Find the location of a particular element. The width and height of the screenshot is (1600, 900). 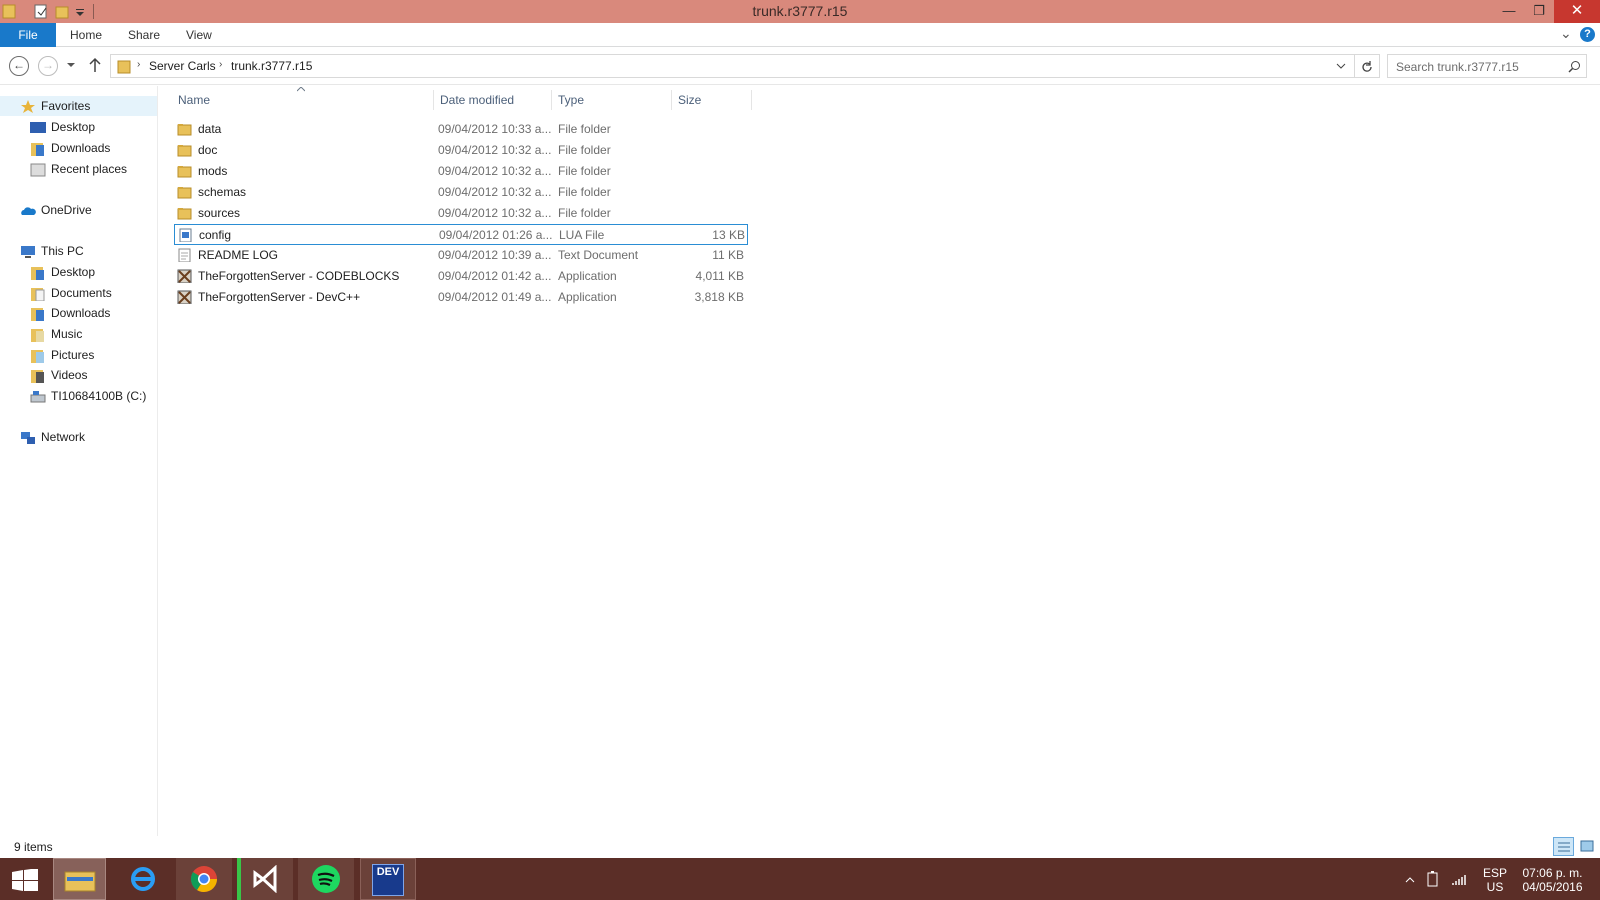

tab-share: Share is located at coordinates (144, 35).